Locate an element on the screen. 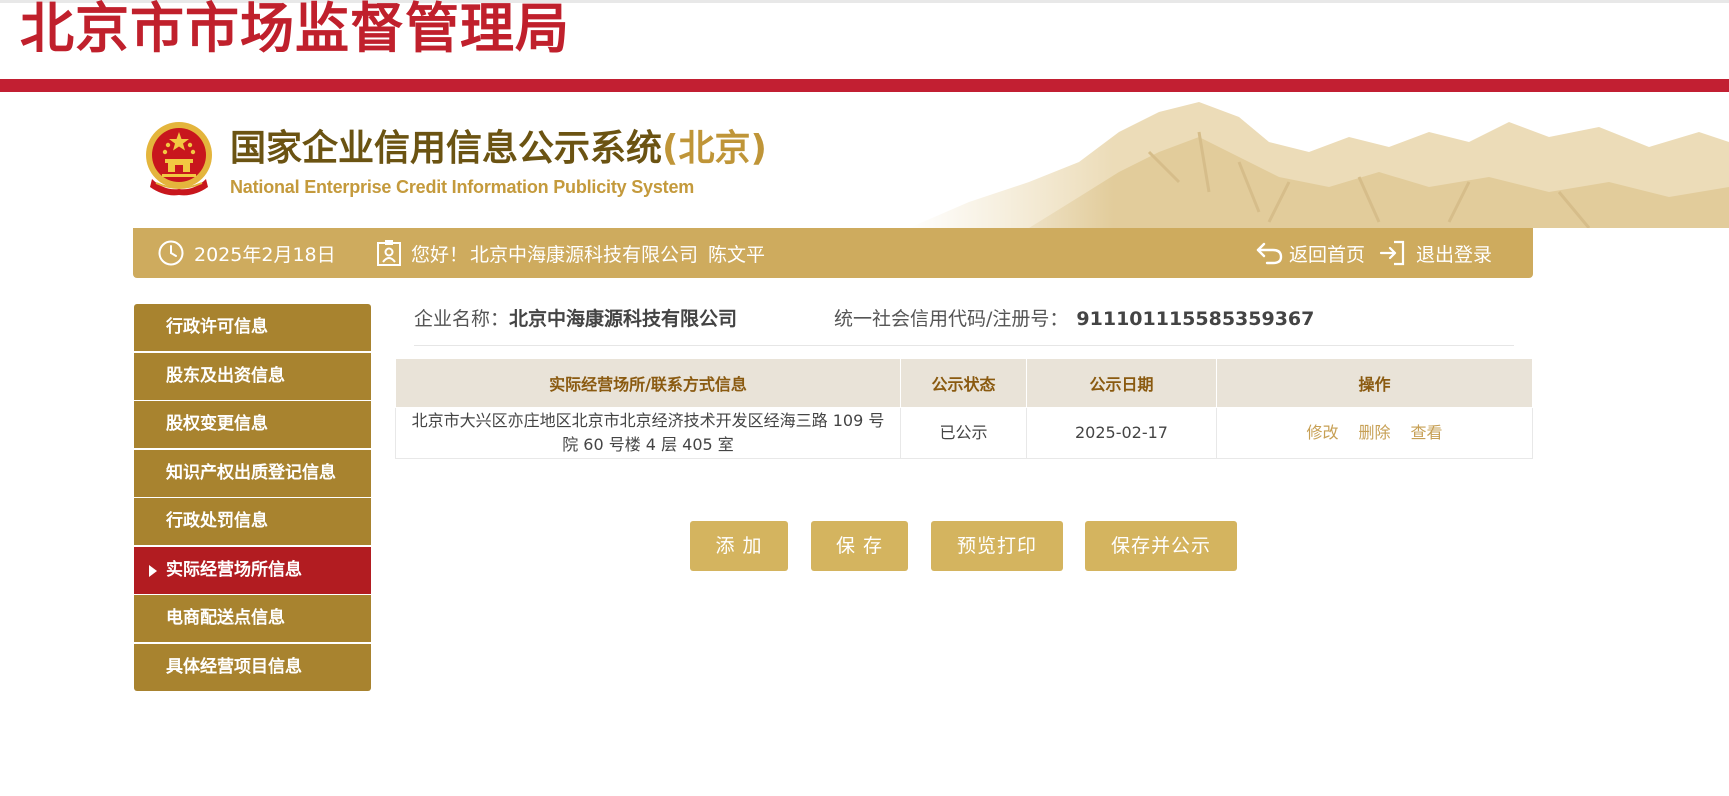  sidebar-item-label: 具体经营项目信息 is located at coordinates (234, 666).